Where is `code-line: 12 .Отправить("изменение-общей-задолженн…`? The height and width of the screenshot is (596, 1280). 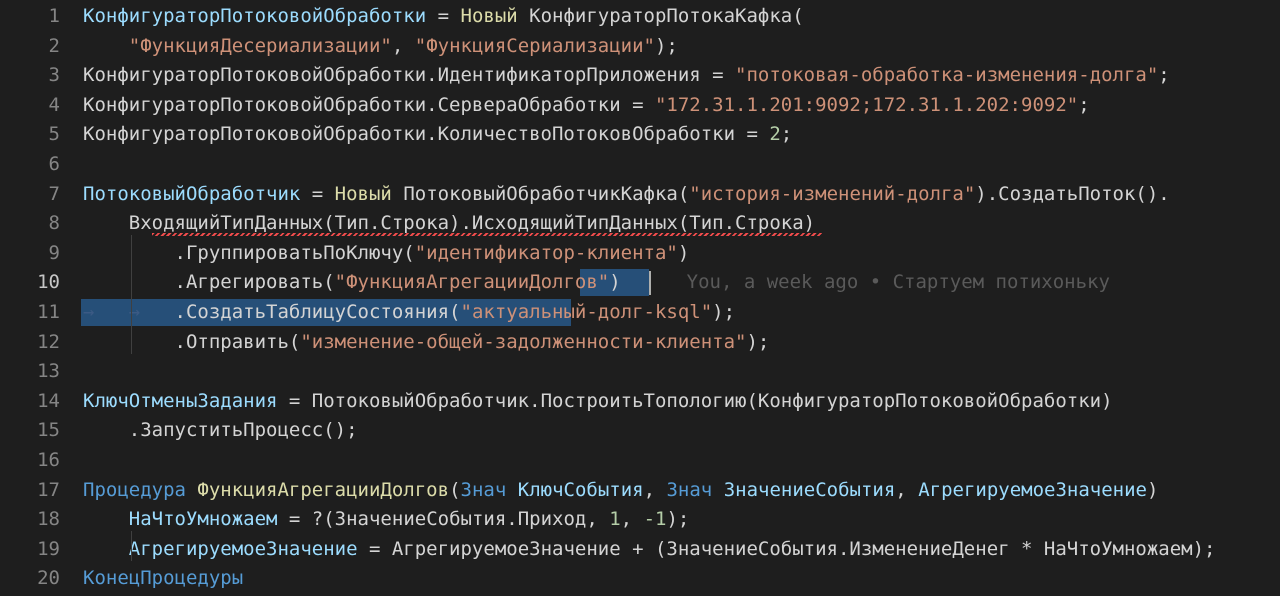
code-line: 12 .Отправить("изменение-общей-задолженн… is located at coordinates (640, 343).